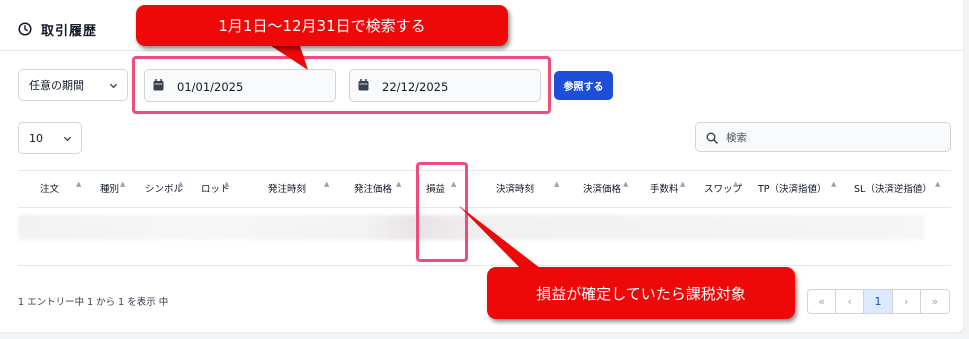  Describe the element at coordinates (322, 25) in the screenshot. I see `callout-date-range: 1月1日～12月31日で検索する` at that location.